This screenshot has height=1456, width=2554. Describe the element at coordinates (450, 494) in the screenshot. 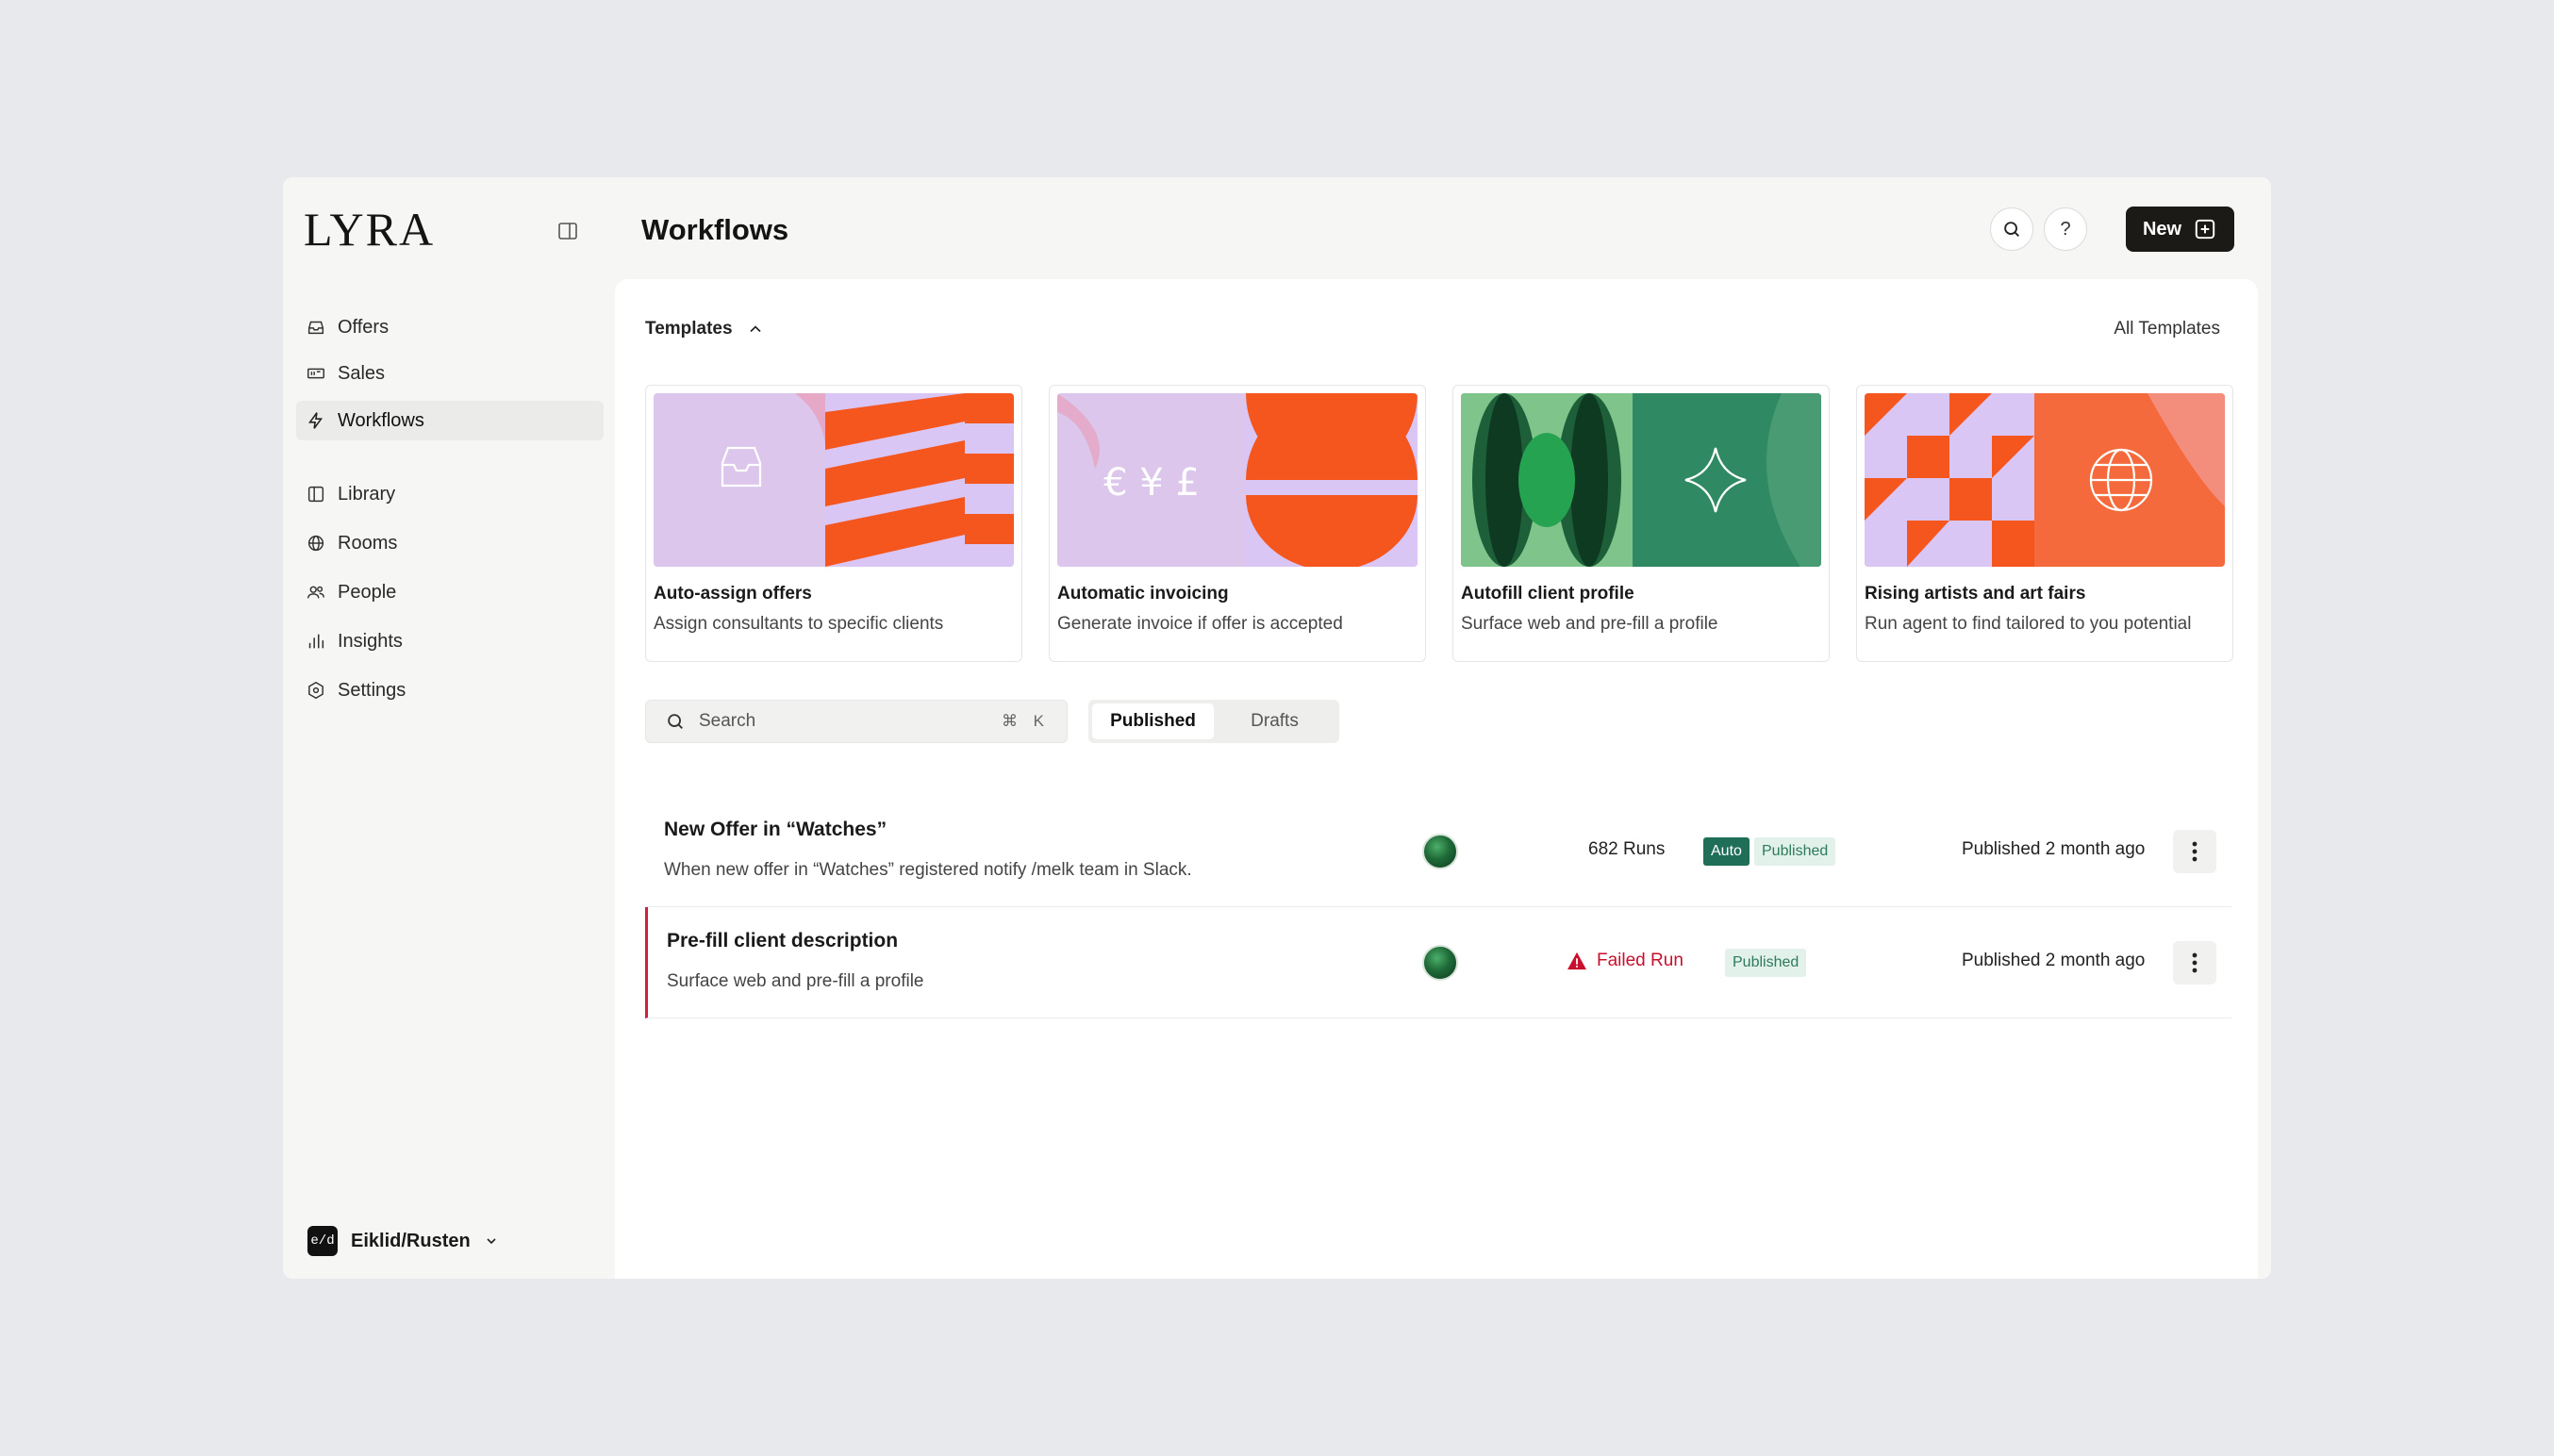

I see `sidebar-item-library: Library` at that location.